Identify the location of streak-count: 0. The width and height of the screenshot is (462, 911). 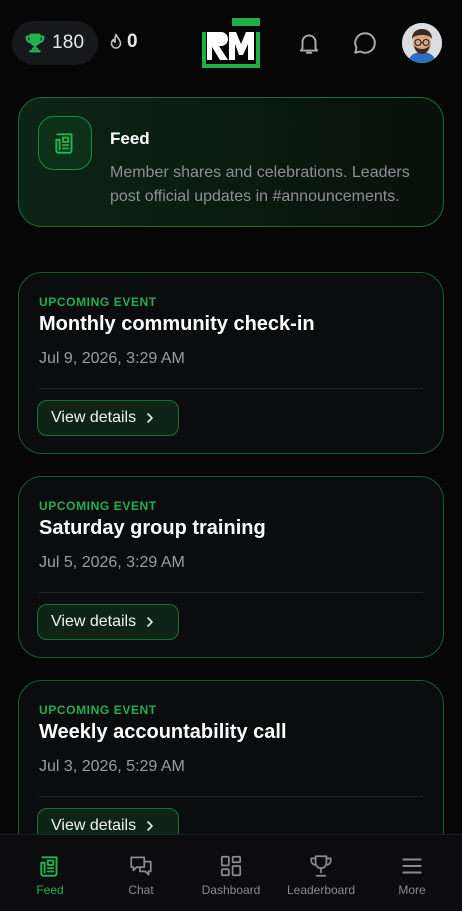
(132, 41).